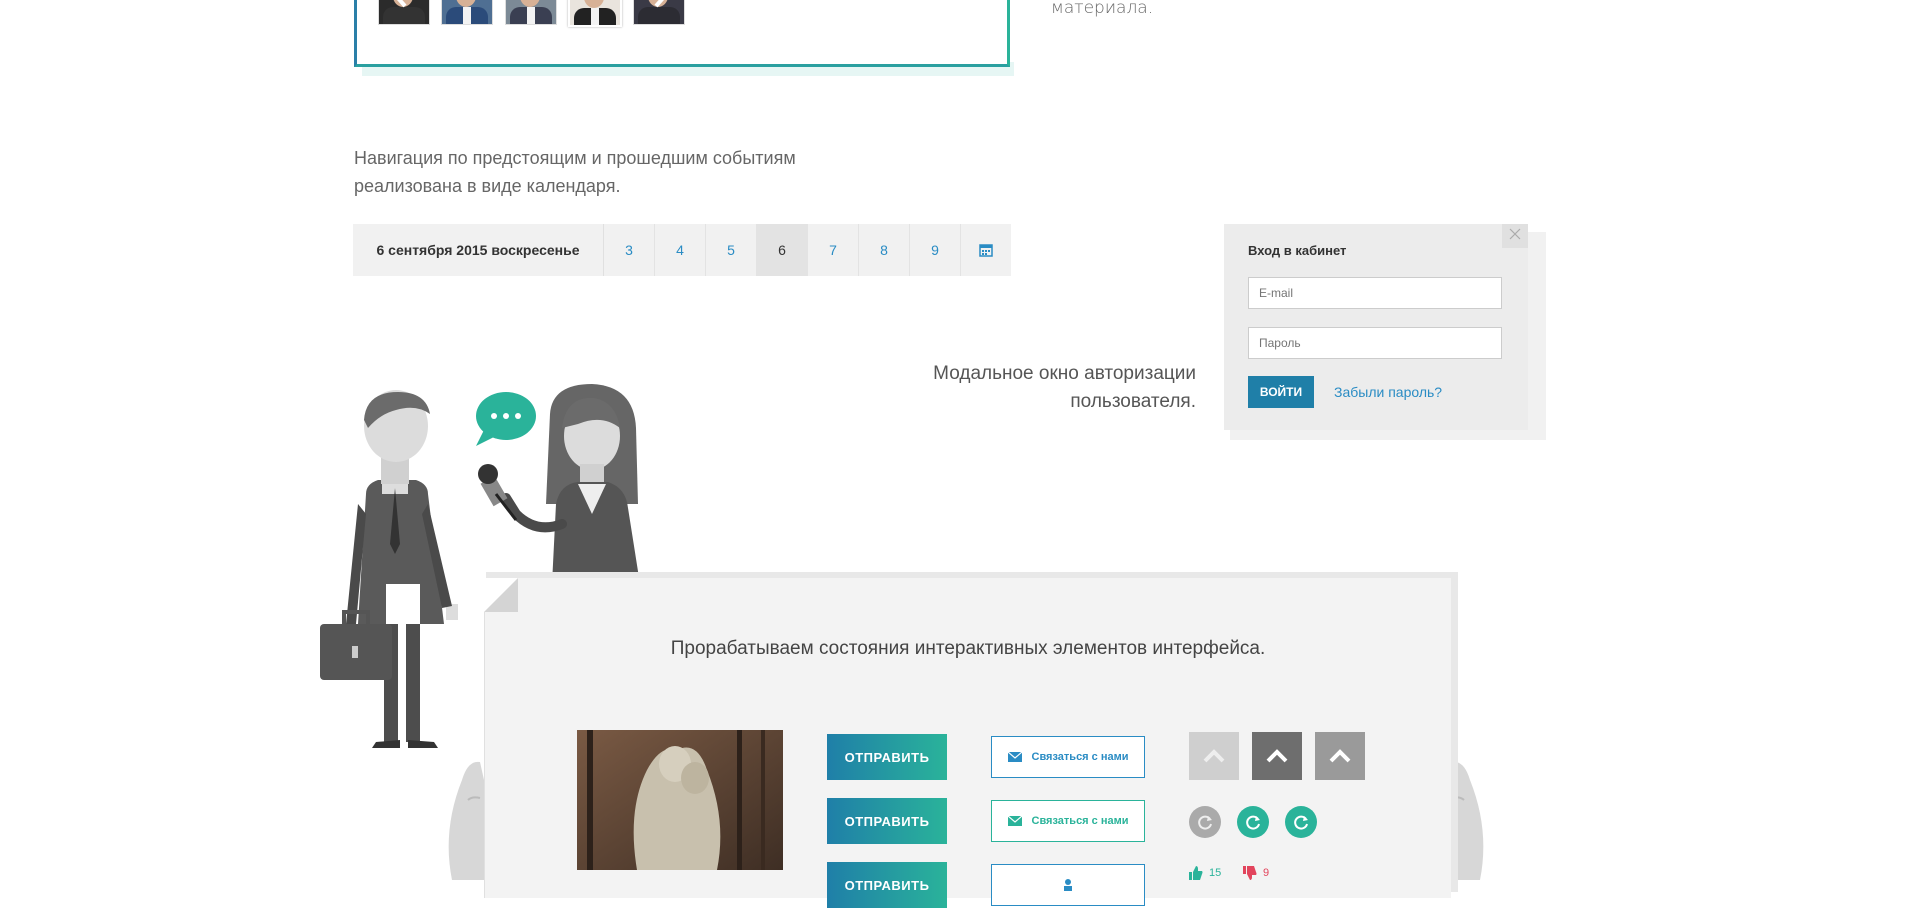 Image resolution: width=1920 pixels, height=908 pixels. I want to click on scroll-up-button-active, so click(1340, 756).